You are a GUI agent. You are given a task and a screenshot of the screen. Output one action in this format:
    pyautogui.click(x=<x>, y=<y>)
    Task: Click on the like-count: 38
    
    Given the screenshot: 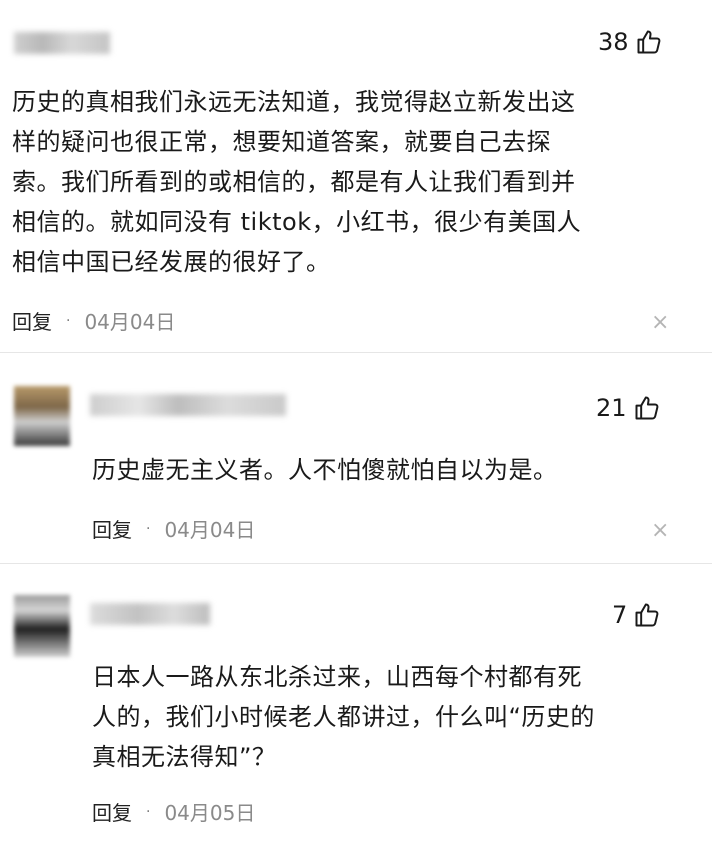 What is the action you would take?
    pyautogui.click(x=613, y=42)
    